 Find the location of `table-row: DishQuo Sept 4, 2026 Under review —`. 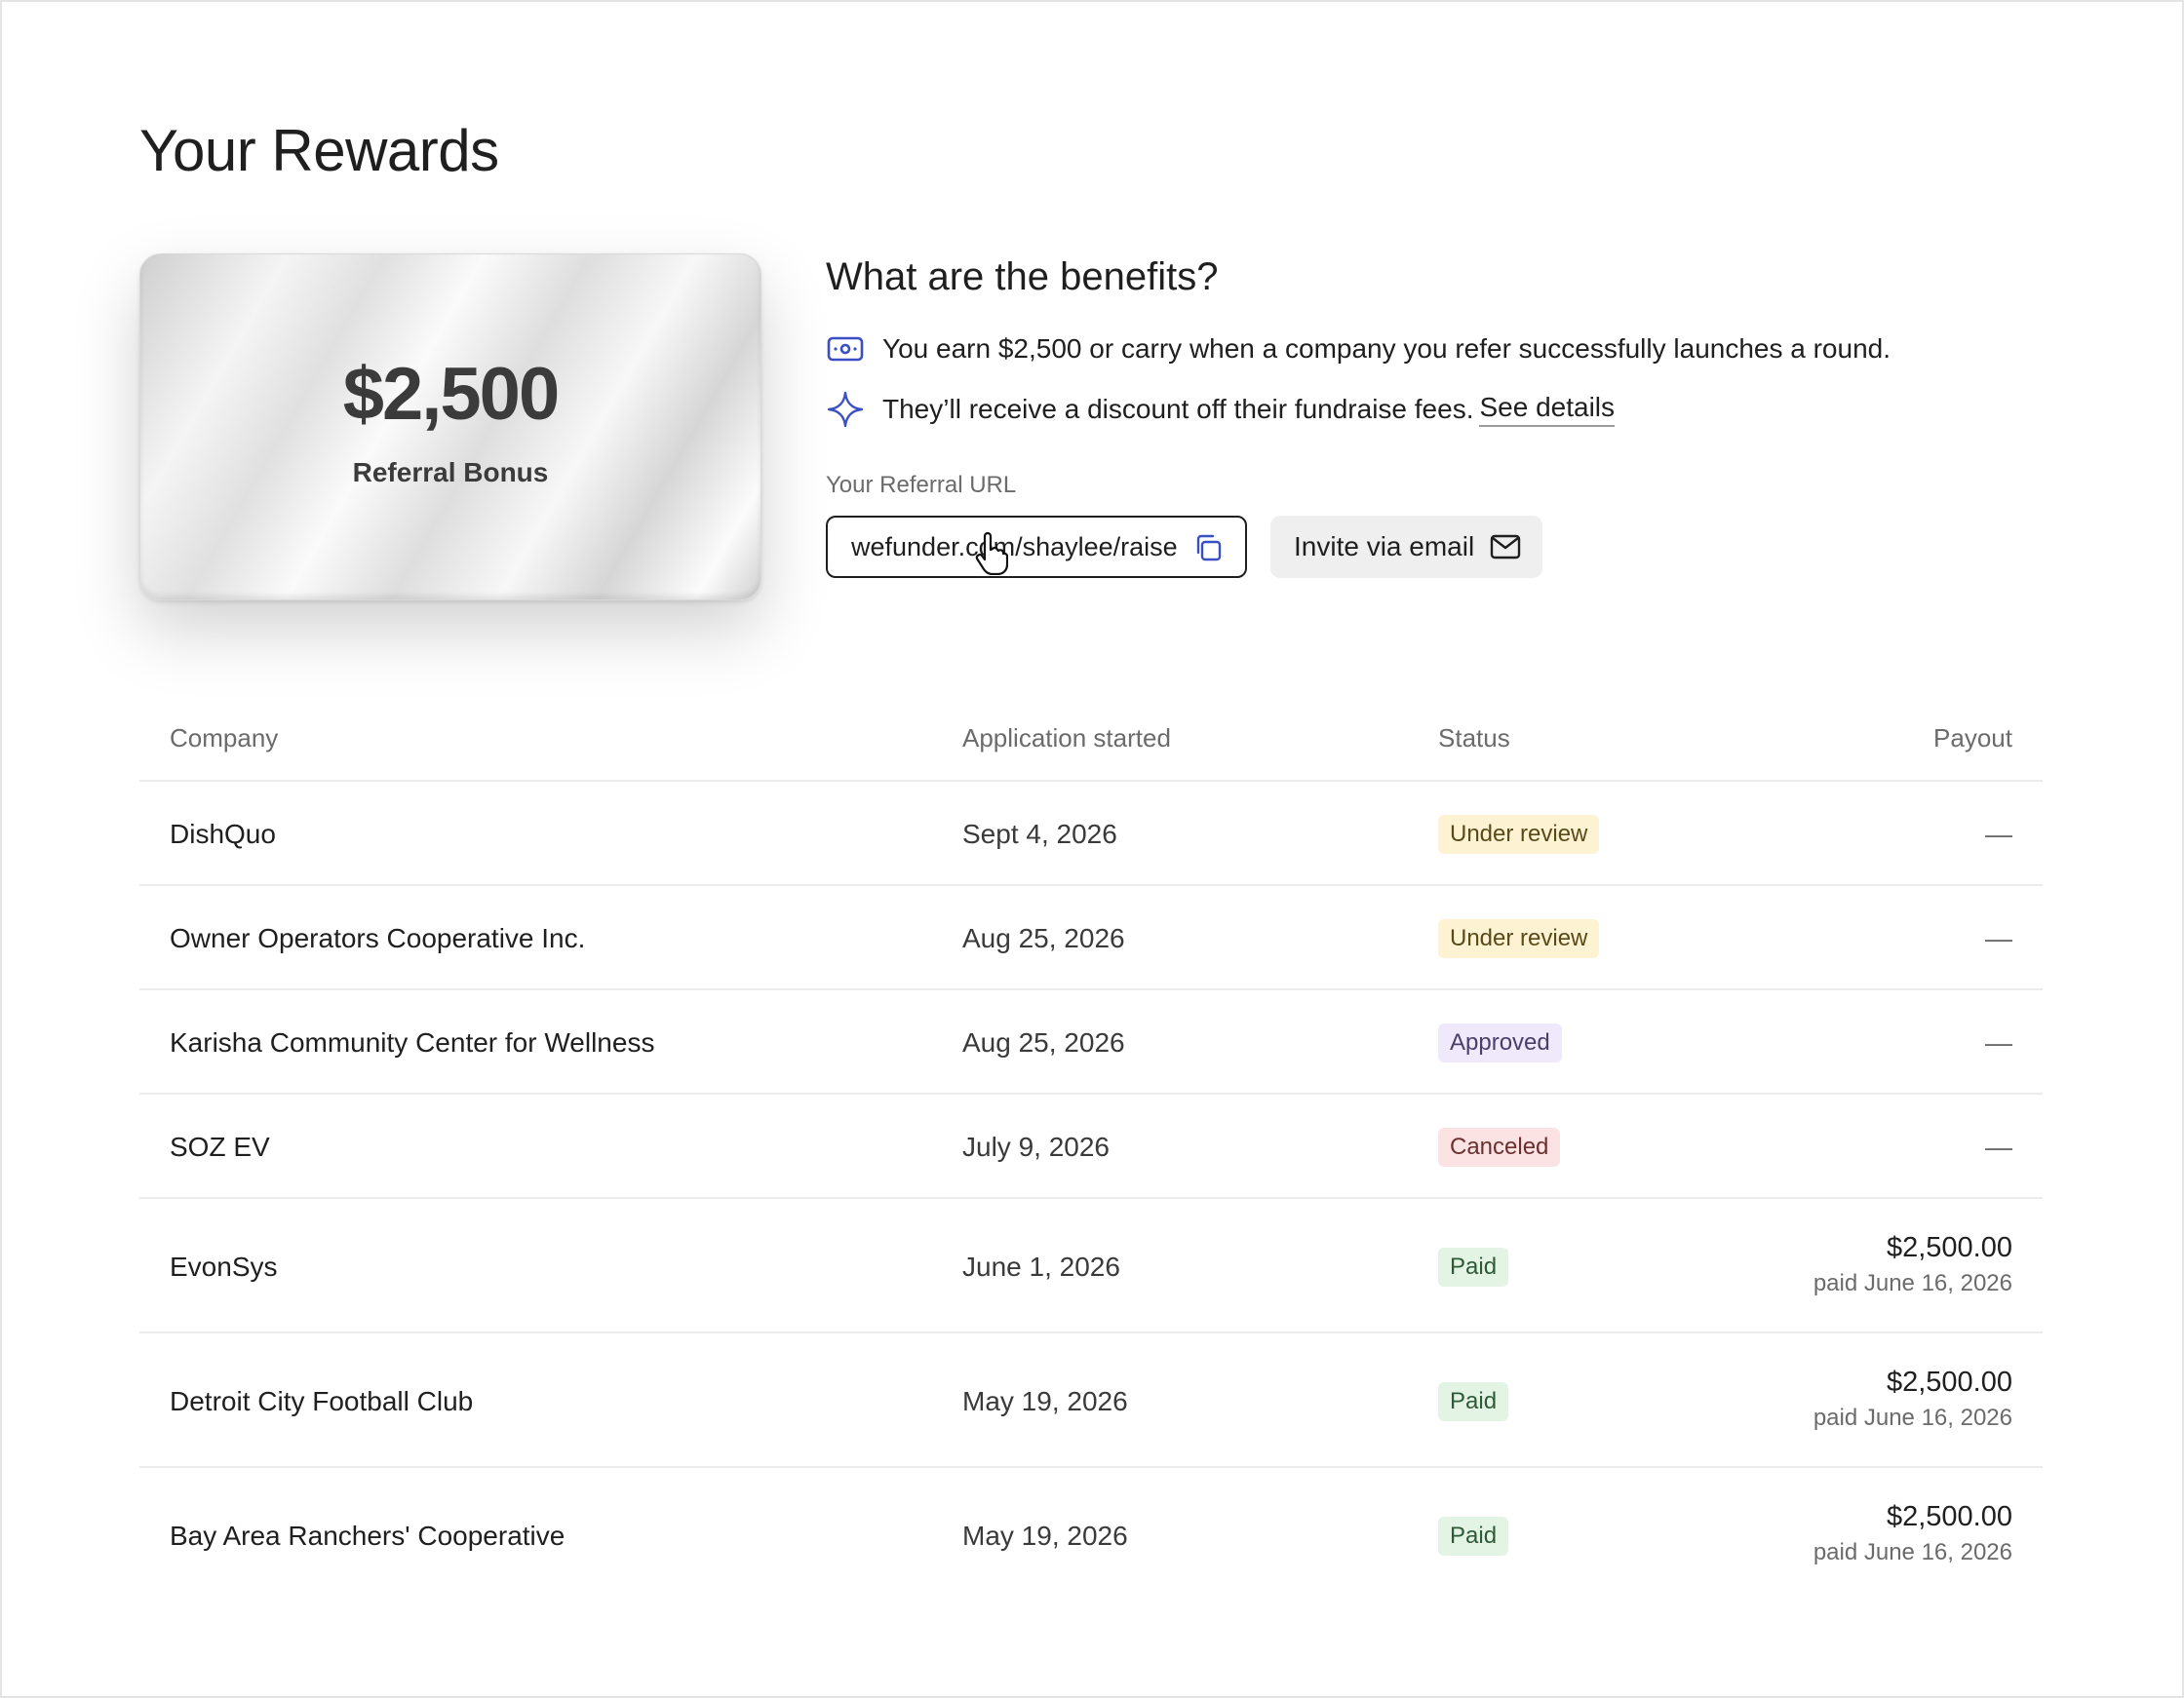

table-row: DishQuo Sept 4, 2026 Under review — is located at coordinates (1091, 834).